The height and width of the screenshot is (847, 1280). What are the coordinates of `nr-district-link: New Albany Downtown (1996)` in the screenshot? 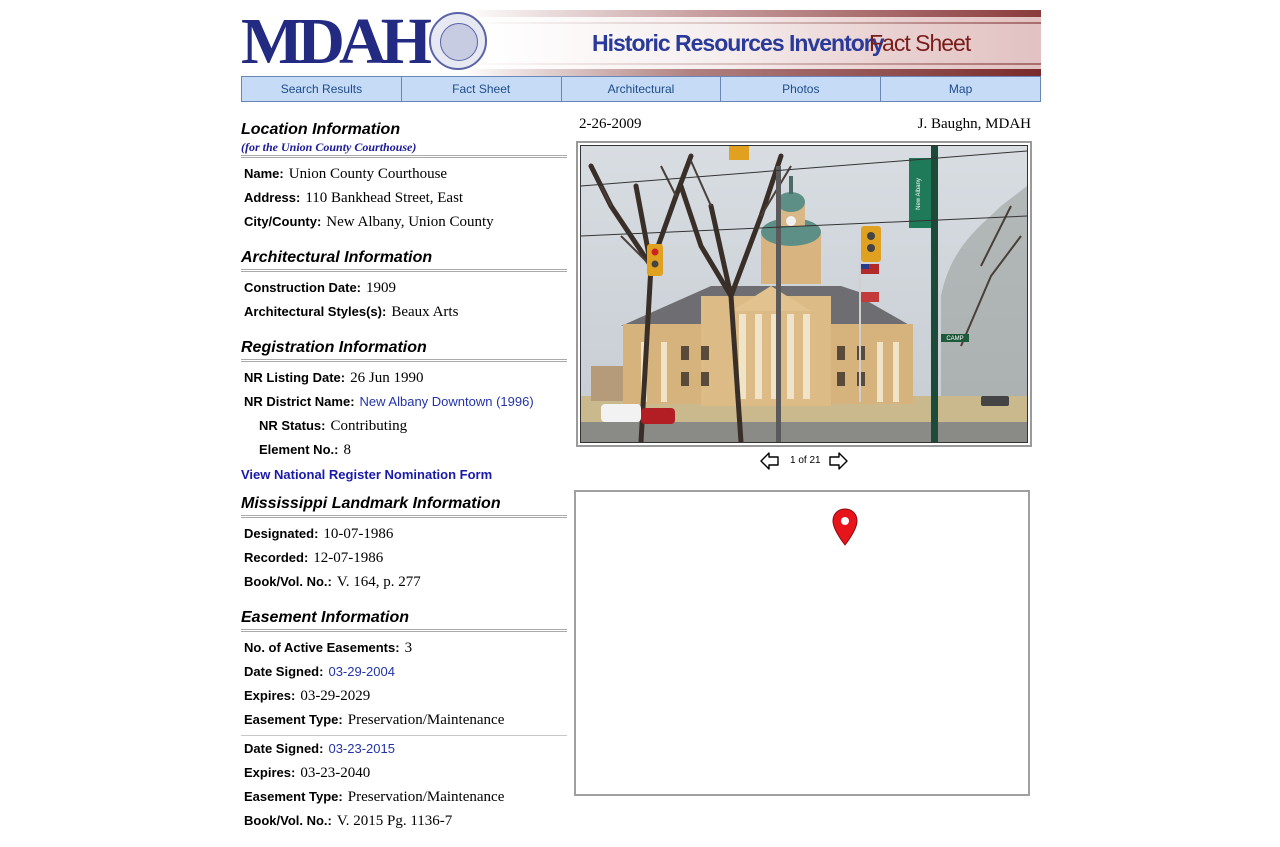 It's located at (447, 401).